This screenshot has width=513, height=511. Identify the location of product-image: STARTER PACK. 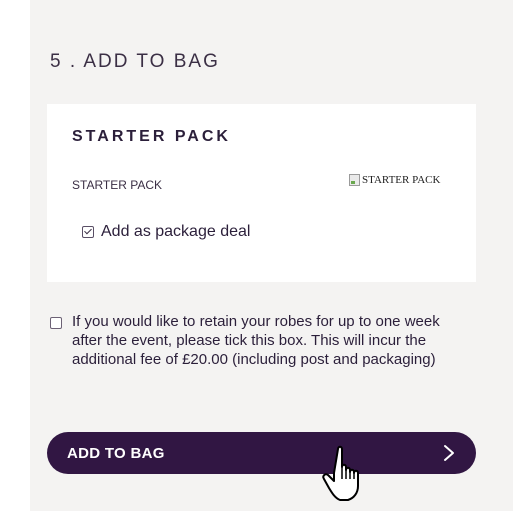
(394, 180).